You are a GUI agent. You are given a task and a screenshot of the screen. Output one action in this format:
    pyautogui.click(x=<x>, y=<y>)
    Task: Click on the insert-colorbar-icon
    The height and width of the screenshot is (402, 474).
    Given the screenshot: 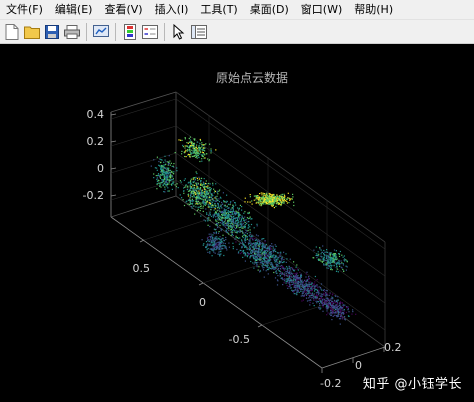 What is the action you would take?
    pyautogui.click(x=130, y=32)
    